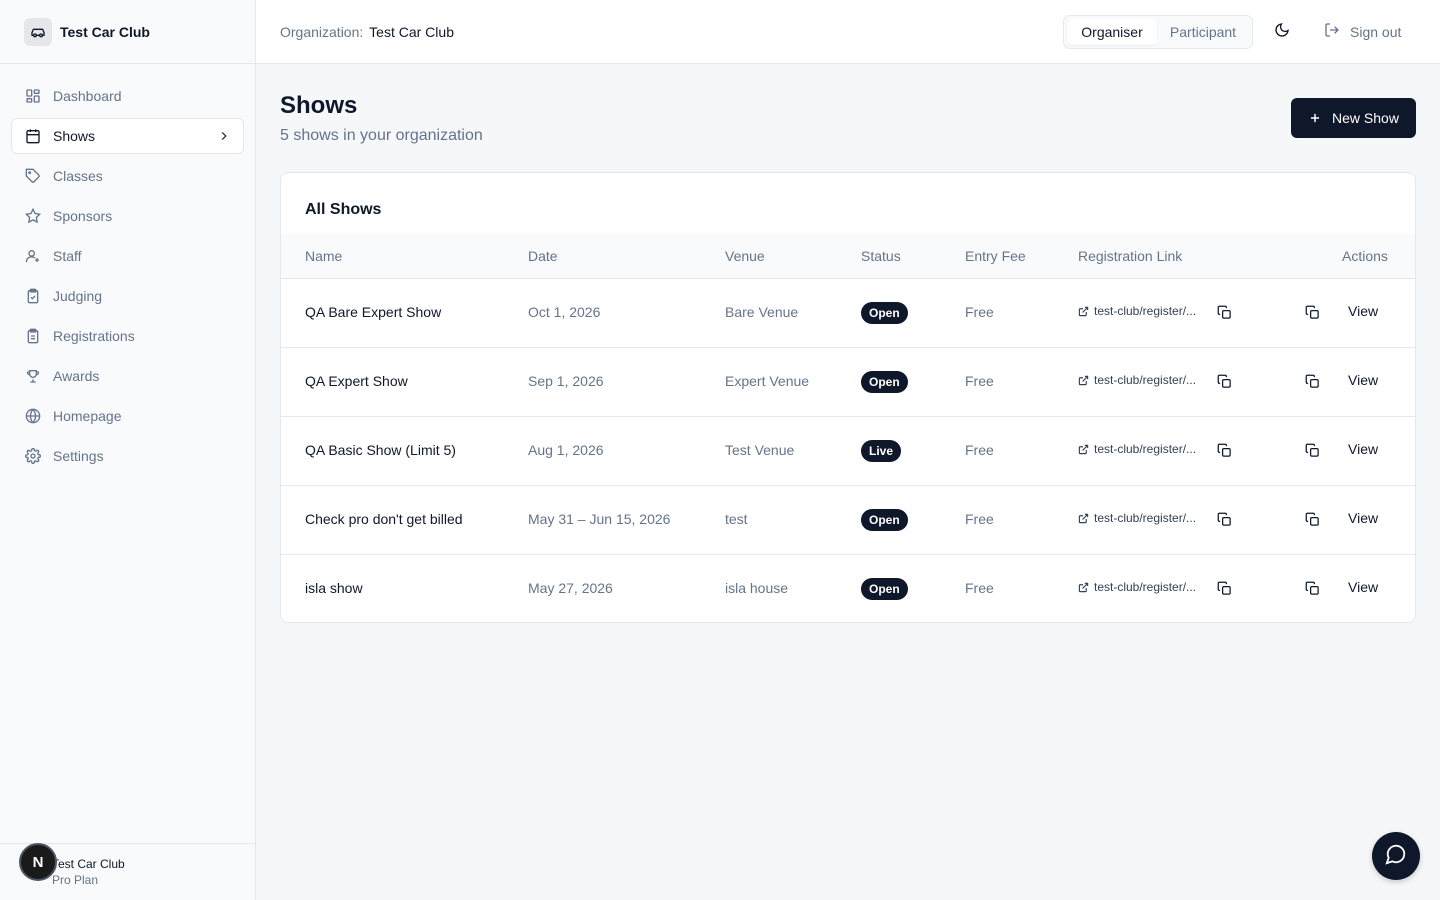  Describe the element at coordinates (570, 588) in the screenshot. I see `show-date: May 27, 2026` at that location.